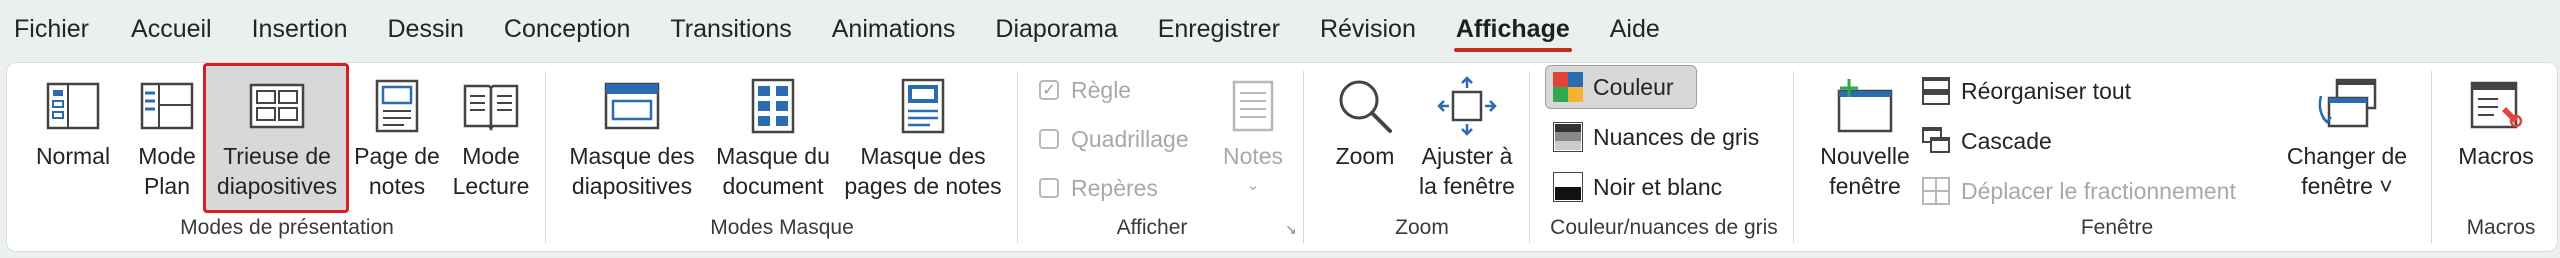 This screenshot has width=2560, height=258. I want to click on fit-window-icon, so click(1467, 106).